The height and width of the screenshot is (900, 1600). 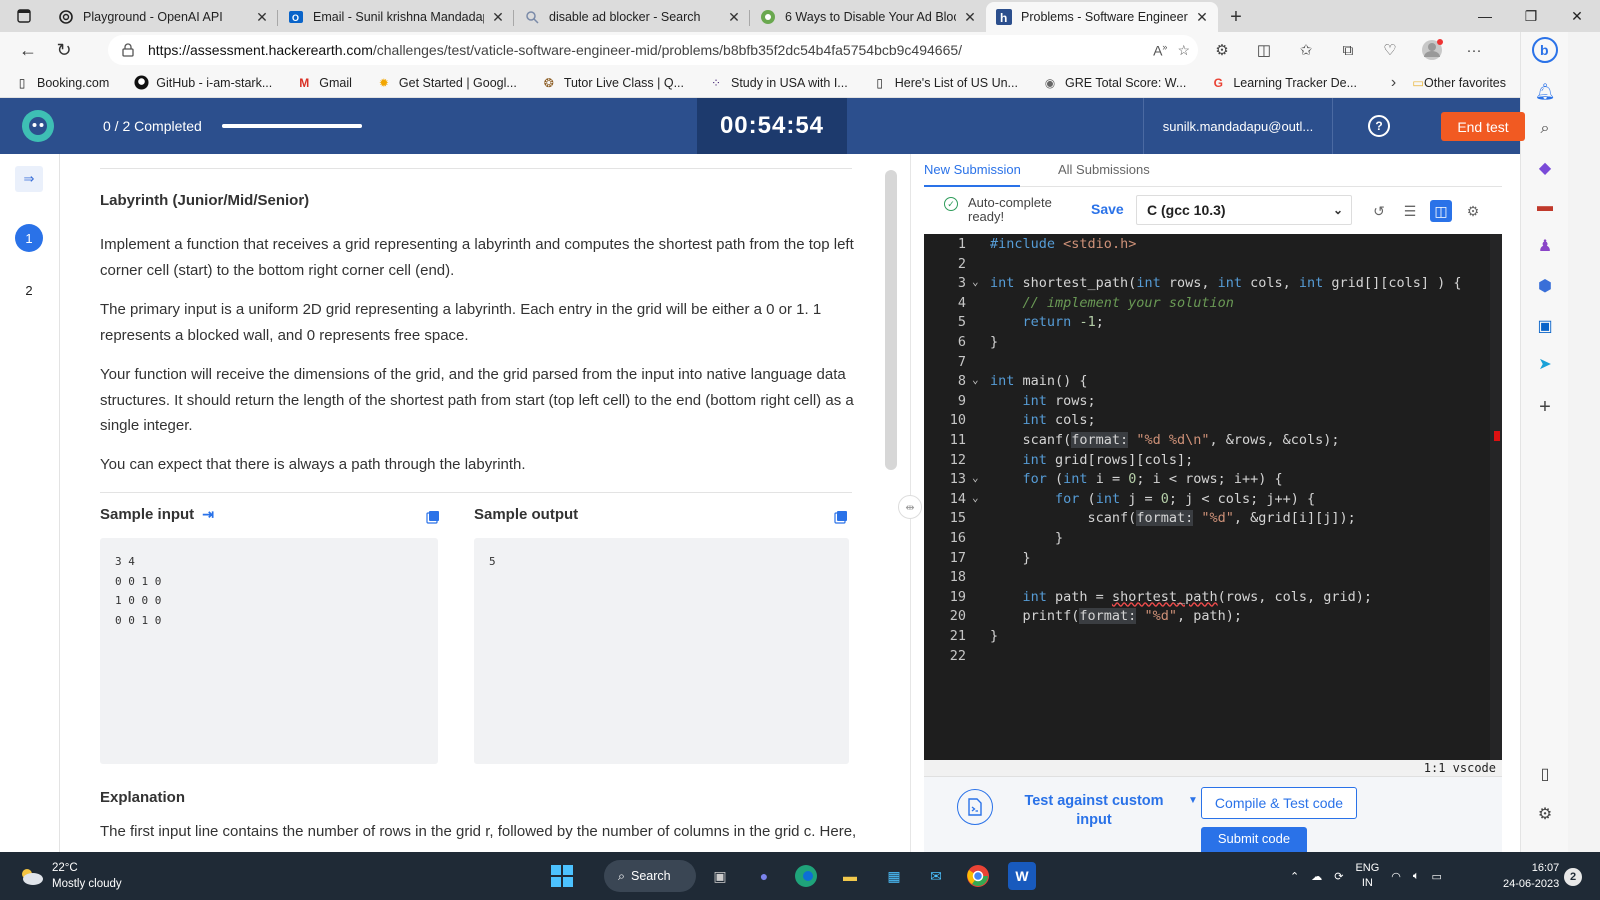 What do you see at coordinates (1577, 16) in the screenshot?
I see `close-window-icon: ✕` at bounding box center [1577, 16].